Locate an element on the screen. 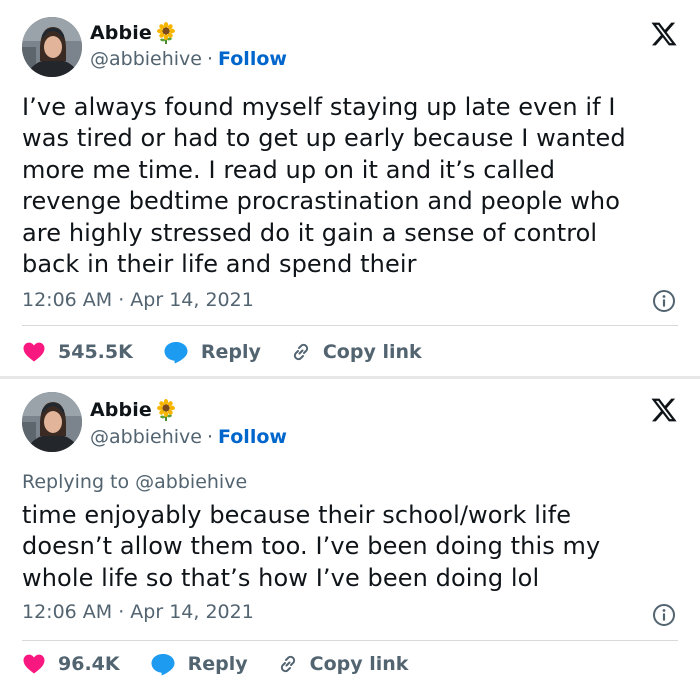 This screenshot has width=700, height=696. action-bar: 96.4K Reply Copy link is located at coordinates (215, 664).